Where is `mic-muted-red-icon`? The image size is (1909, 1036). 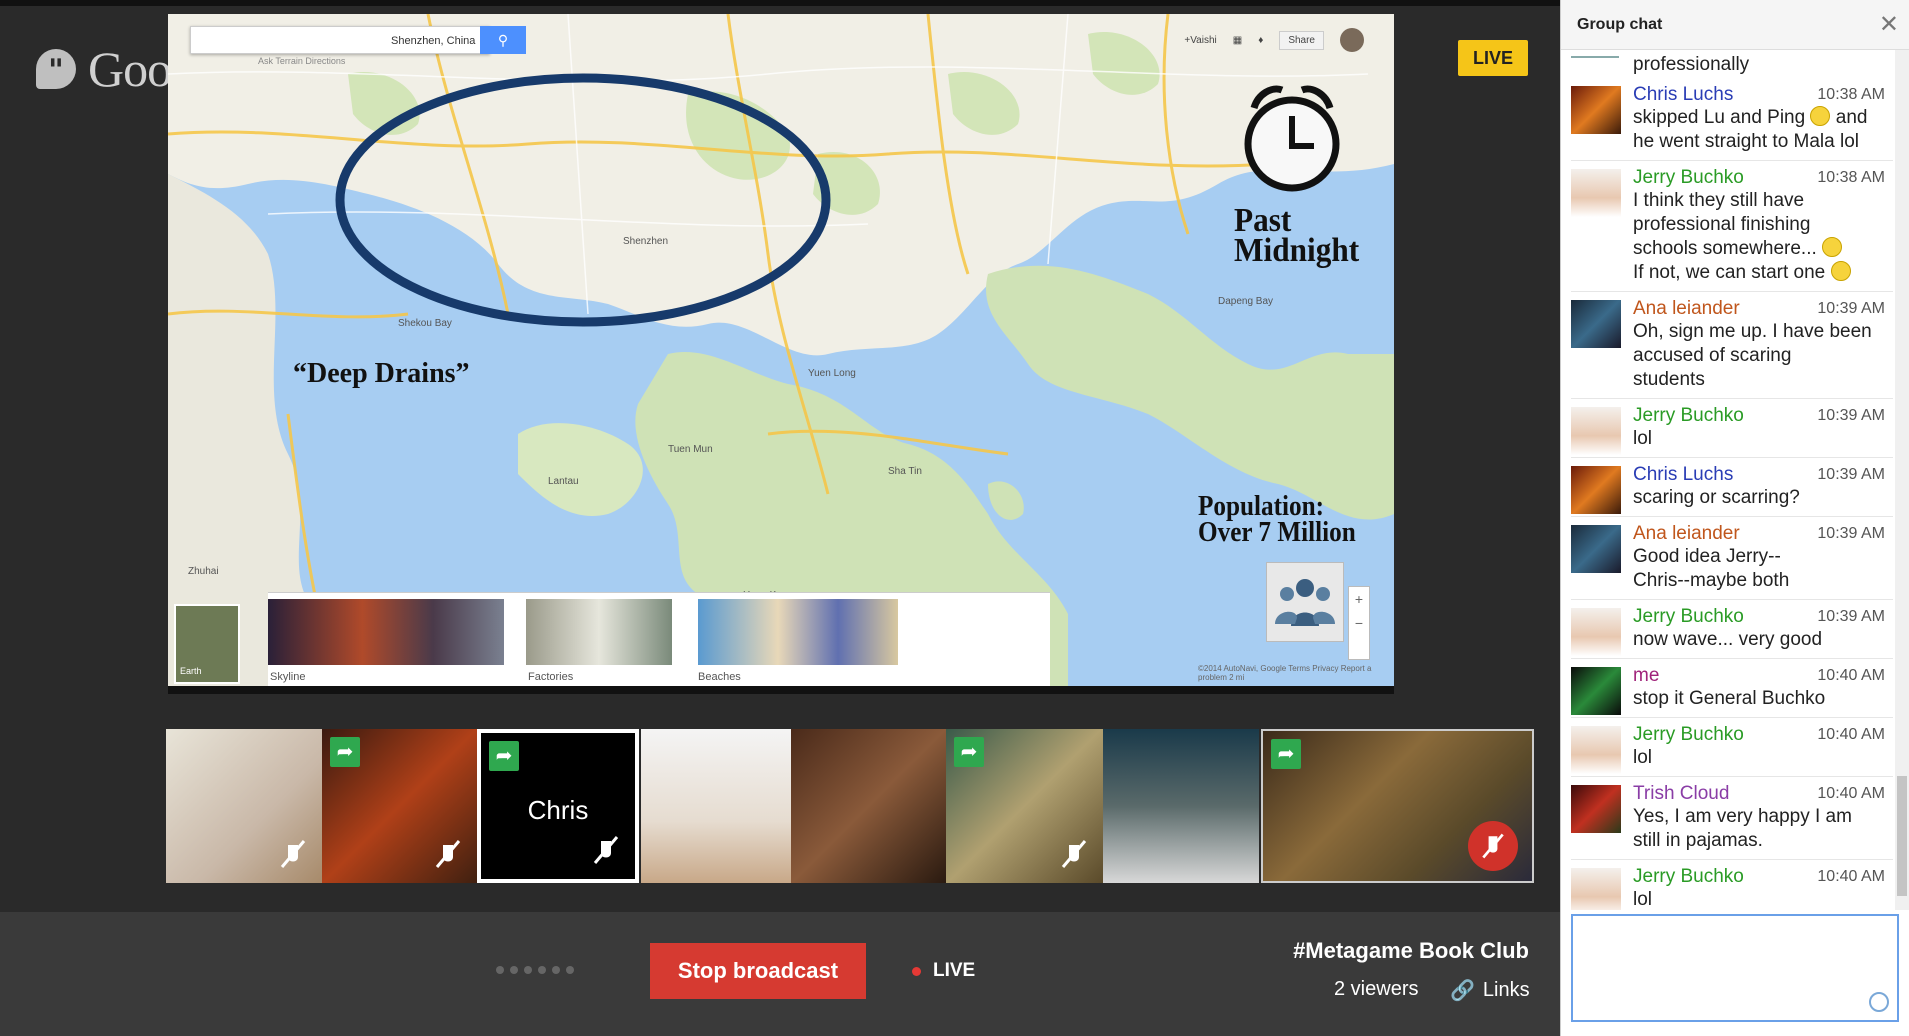 mic-muted-red-icon is located at coordinates (1493, 846).